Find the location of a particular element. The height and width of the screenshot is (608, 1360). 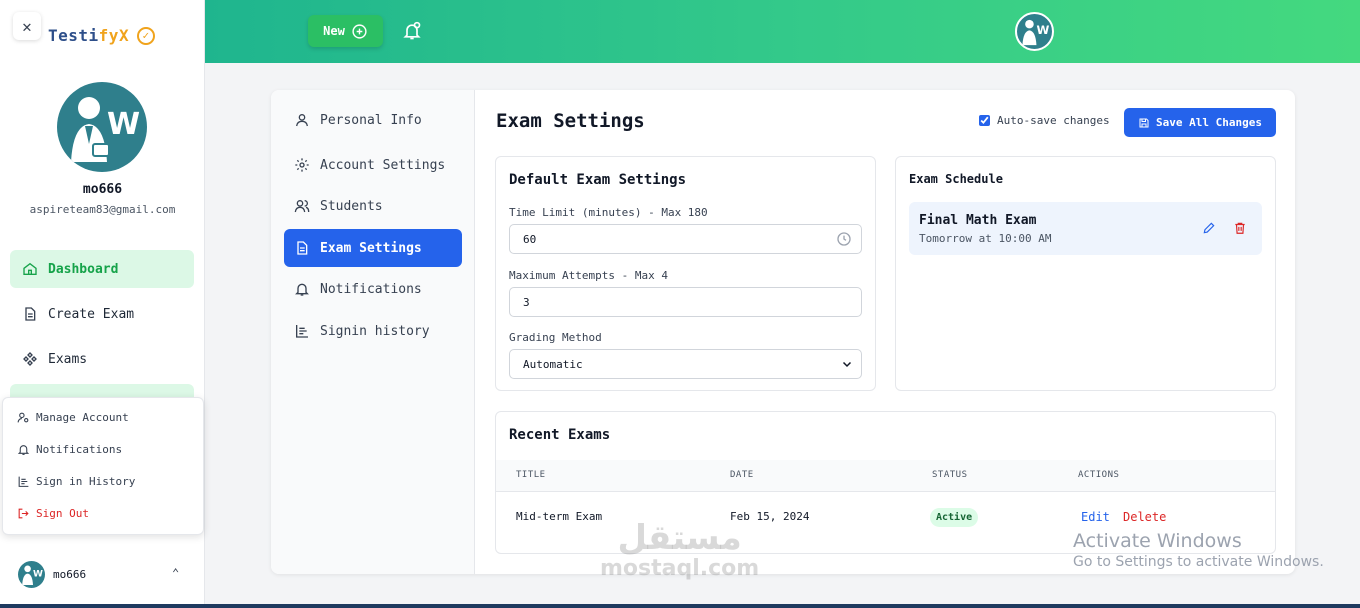

column-status: STATUS is located at coordinates (950, 475).